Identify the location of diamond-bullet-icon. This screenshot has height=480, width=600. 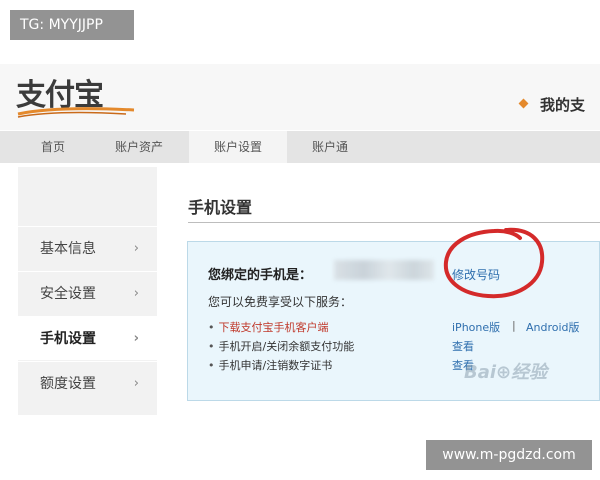
(523, 103).